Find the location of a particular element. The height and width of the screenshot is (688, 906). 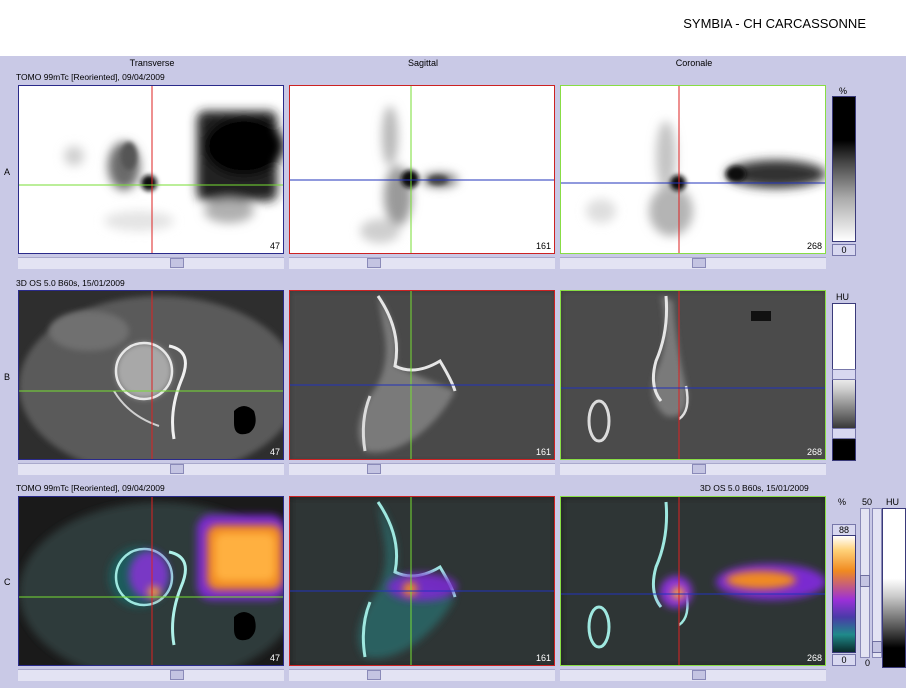

row-c-colorbar-unit: % is located at coordinates (842, 502).